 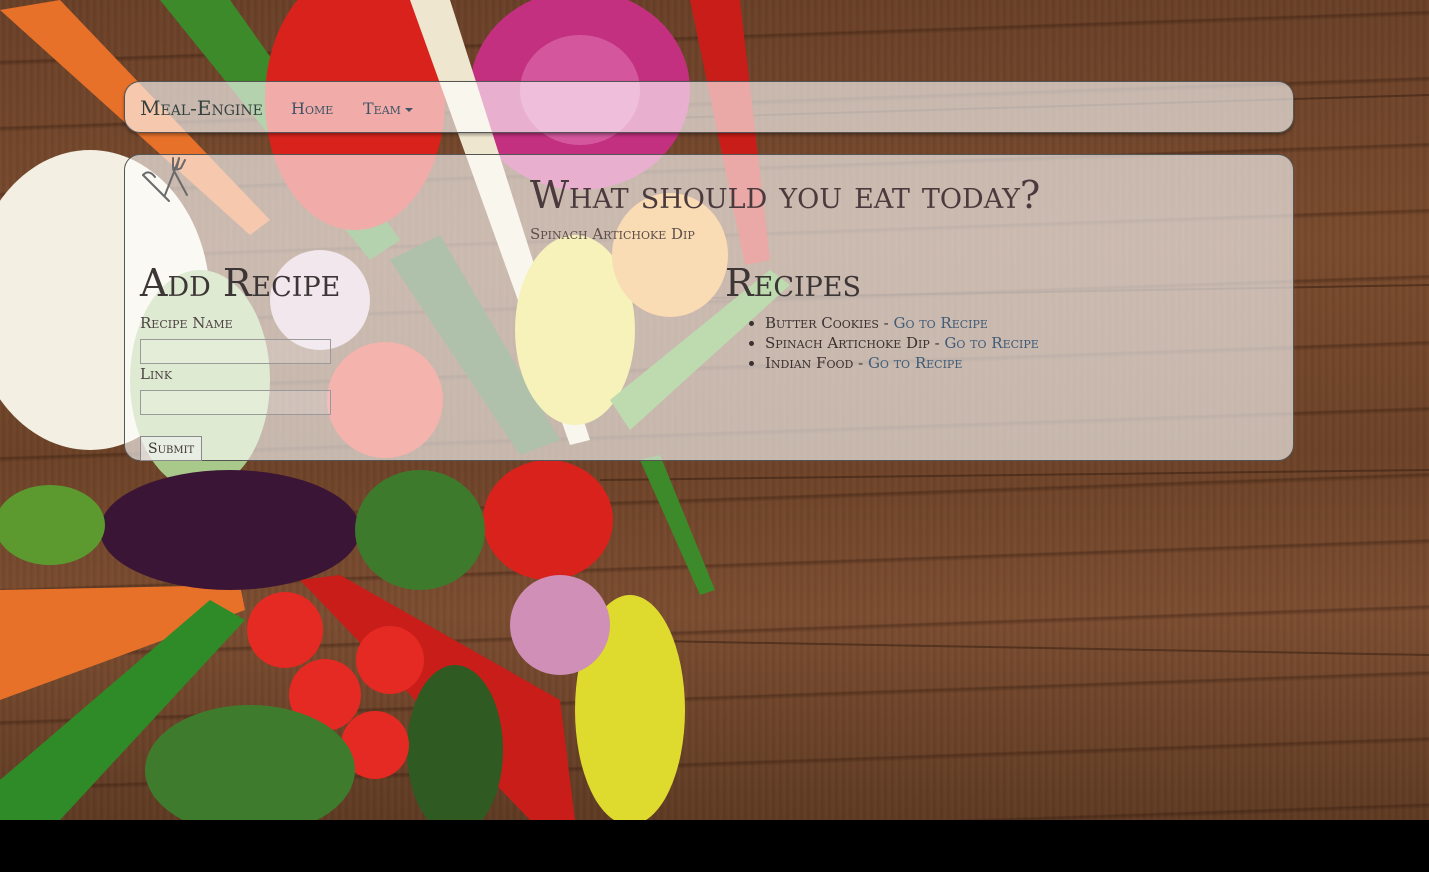 What do you see at coordinates (186, 323) in the screenshot?
I see `recipe-name-label: Recipe Name` at bounding box center [186, 323].